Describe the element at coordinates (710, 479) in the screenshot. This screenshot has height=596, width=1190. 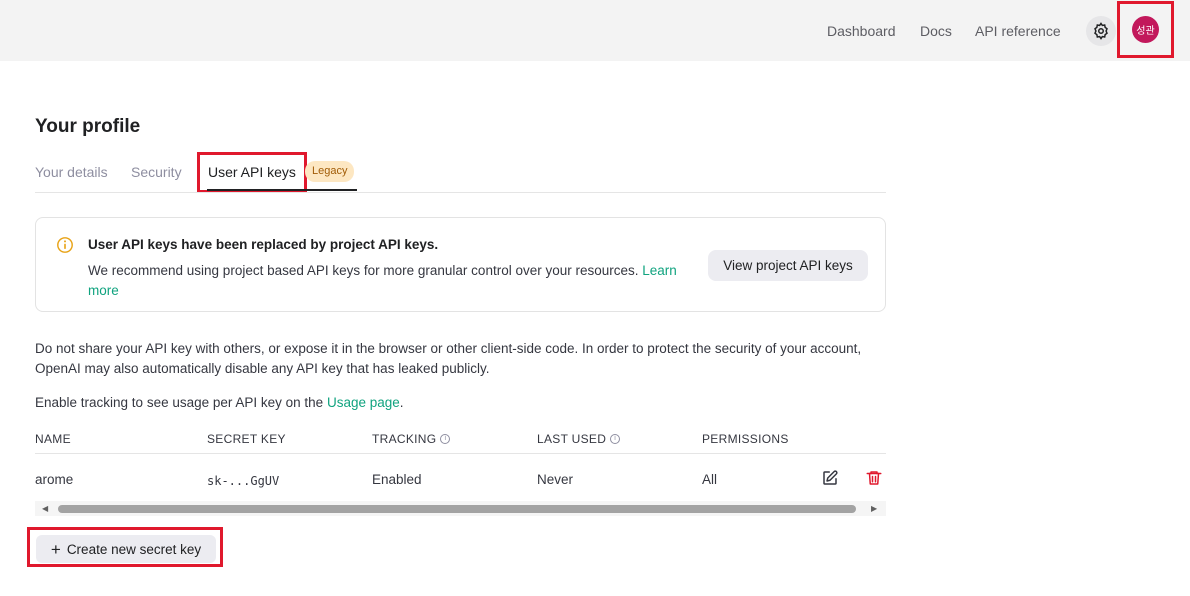
I see `permissions-cell: All` at that location.